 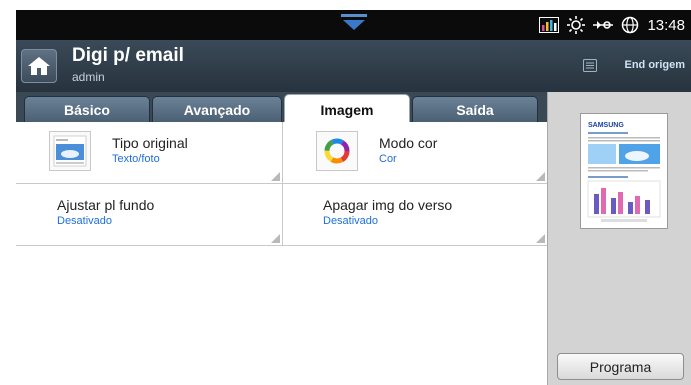 I want to click on ajustar-fundo-label: Ajustar pl fundo, so click(x=106, y=205).